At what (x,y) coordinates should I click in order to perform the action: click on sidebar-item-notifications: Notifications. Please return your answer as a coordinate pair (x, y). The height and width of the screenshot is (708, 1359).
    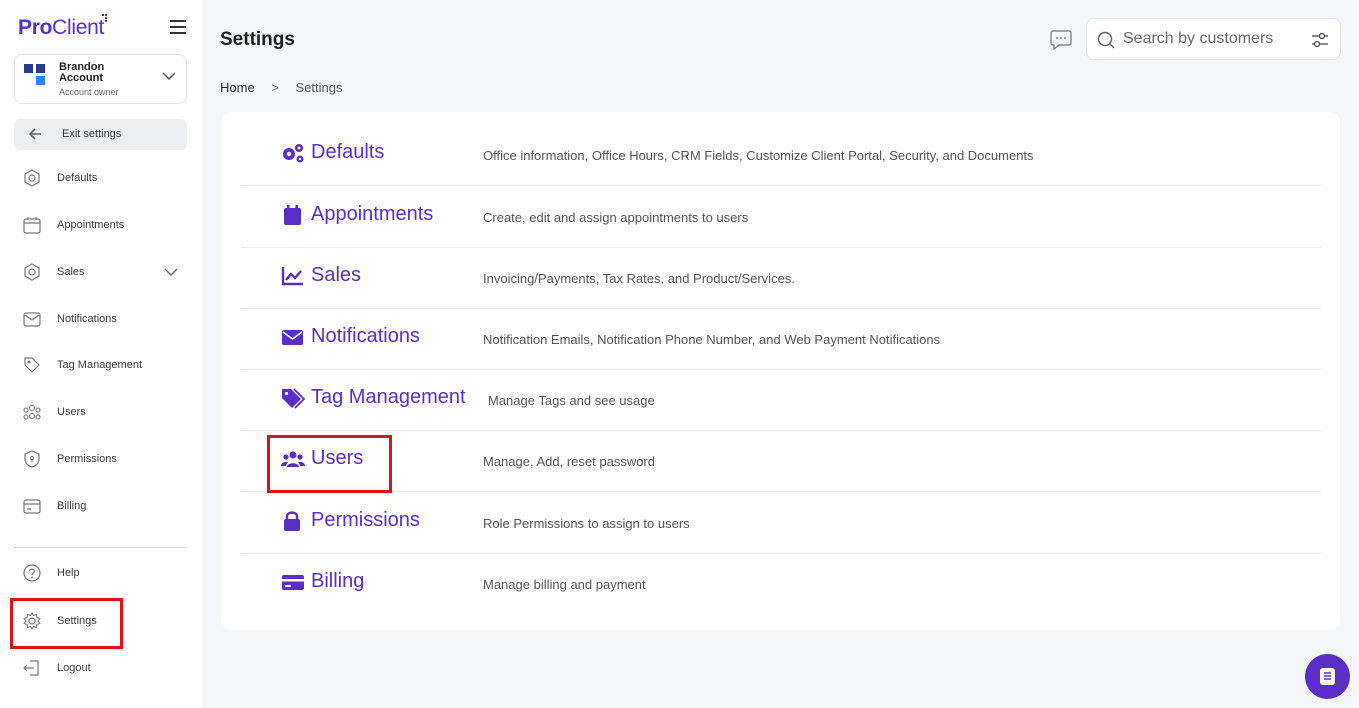
    Looking at the image, I should click on (100, 319).